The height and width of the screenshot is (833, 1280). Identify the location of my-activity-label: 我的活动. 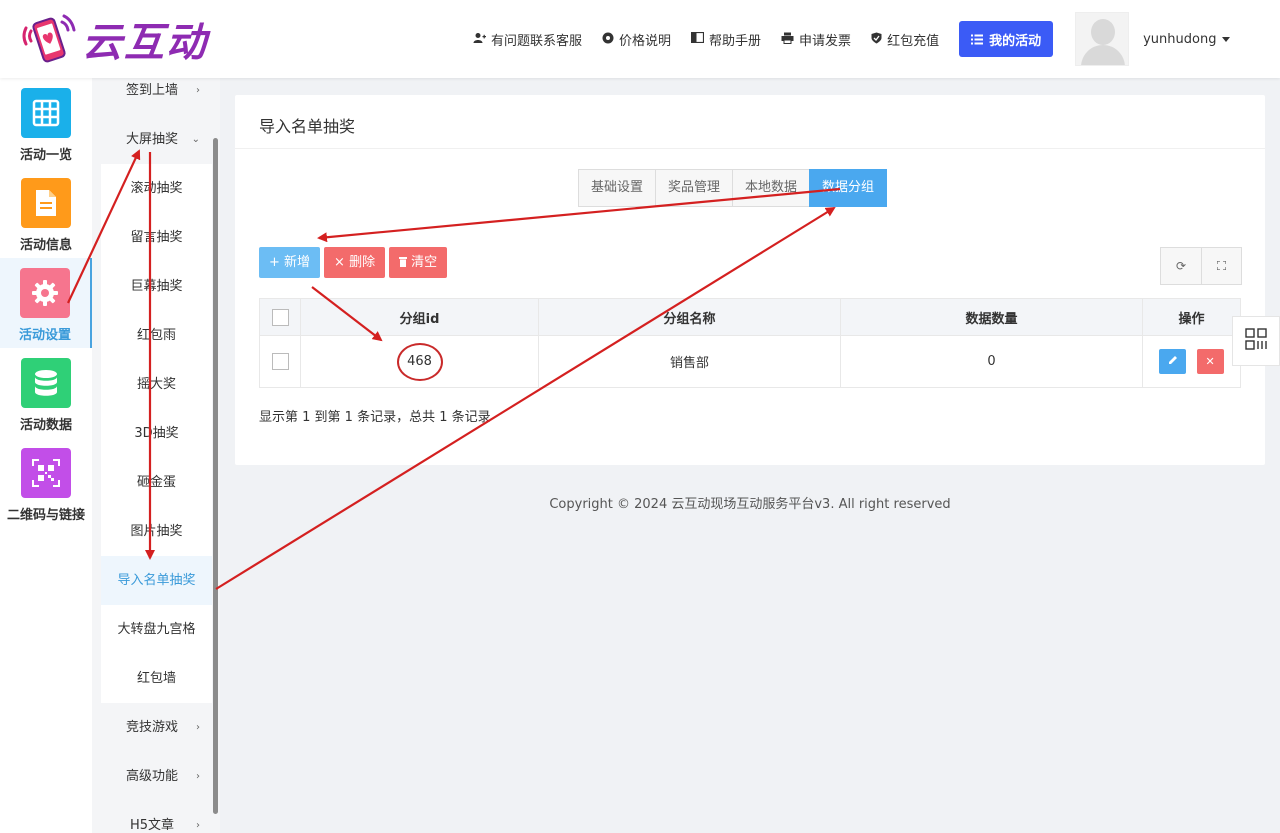
(1015, 41).